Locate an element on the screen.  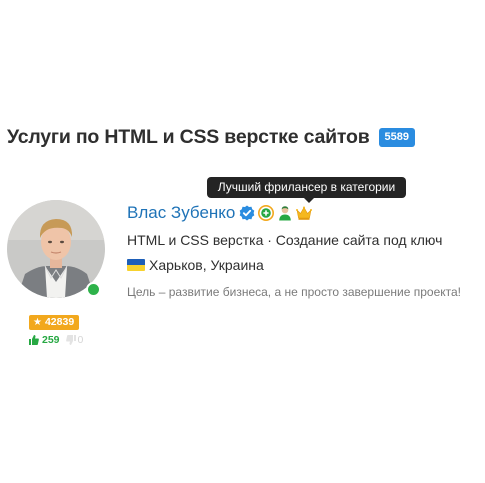
freelancer-name-link: Влас Зубенко is located at coordinates (181, 213).